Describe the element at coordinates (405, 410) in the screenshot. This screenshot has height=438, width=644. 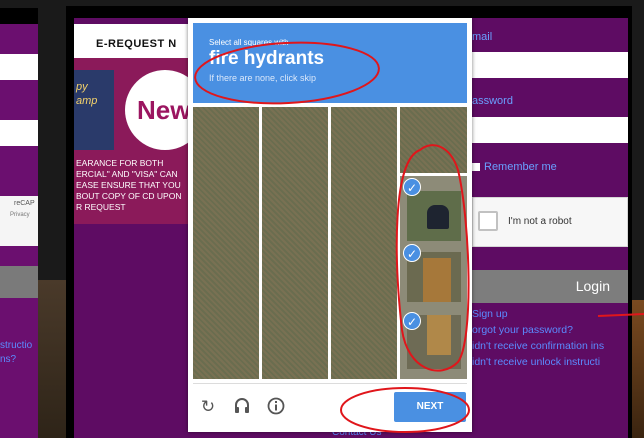
I see `annotation-circle-next` at that location.